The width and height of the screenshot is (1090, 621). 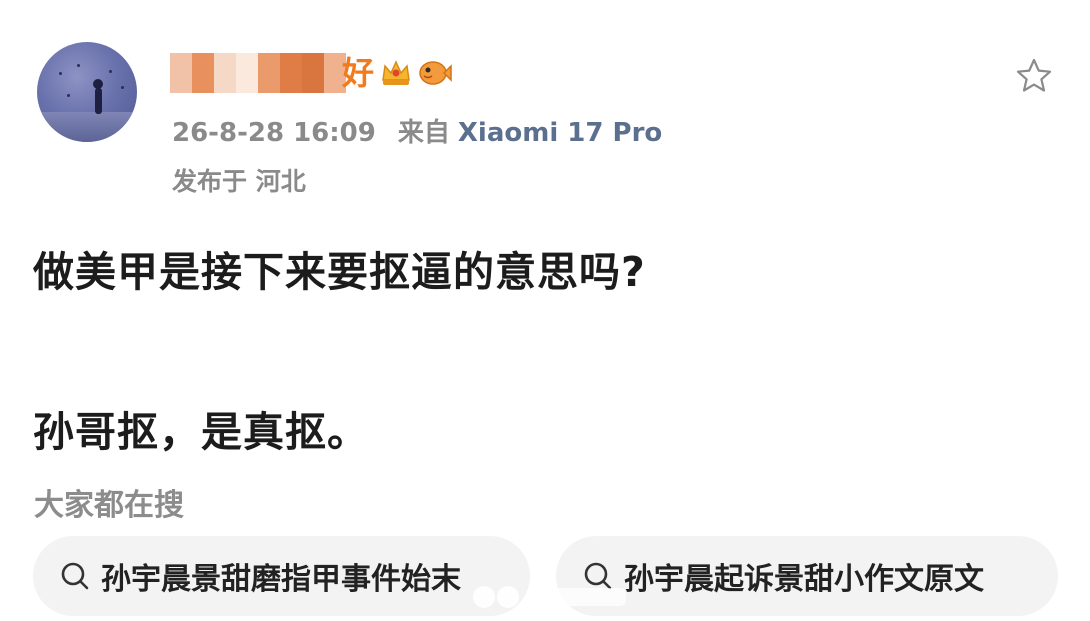 What do you see at coordinates (804, 579) in the screenshot?
I see `search-chip-label: 孙宇晨起诉景甜小作文原文` at bounding box center [804, 579].